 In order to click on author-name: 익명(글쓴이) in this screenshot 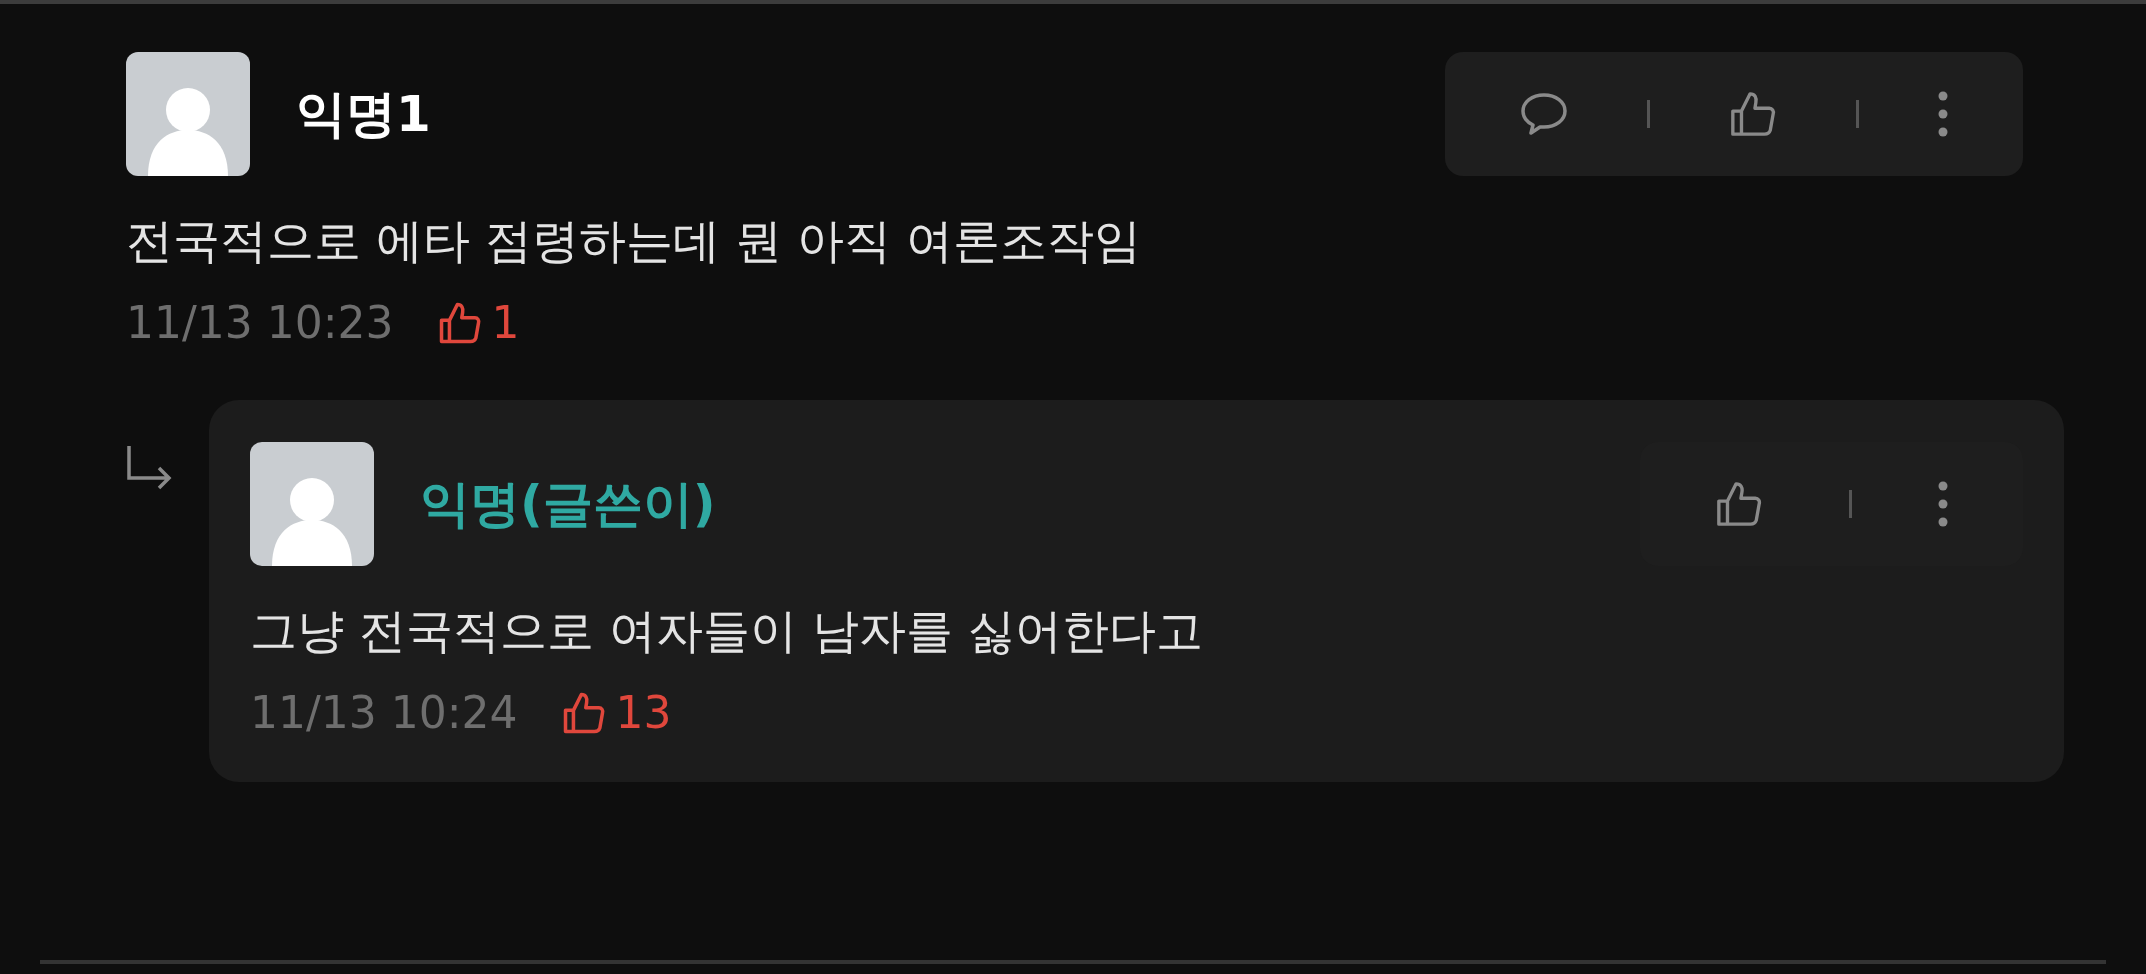, I will do `click(568, 504)`.